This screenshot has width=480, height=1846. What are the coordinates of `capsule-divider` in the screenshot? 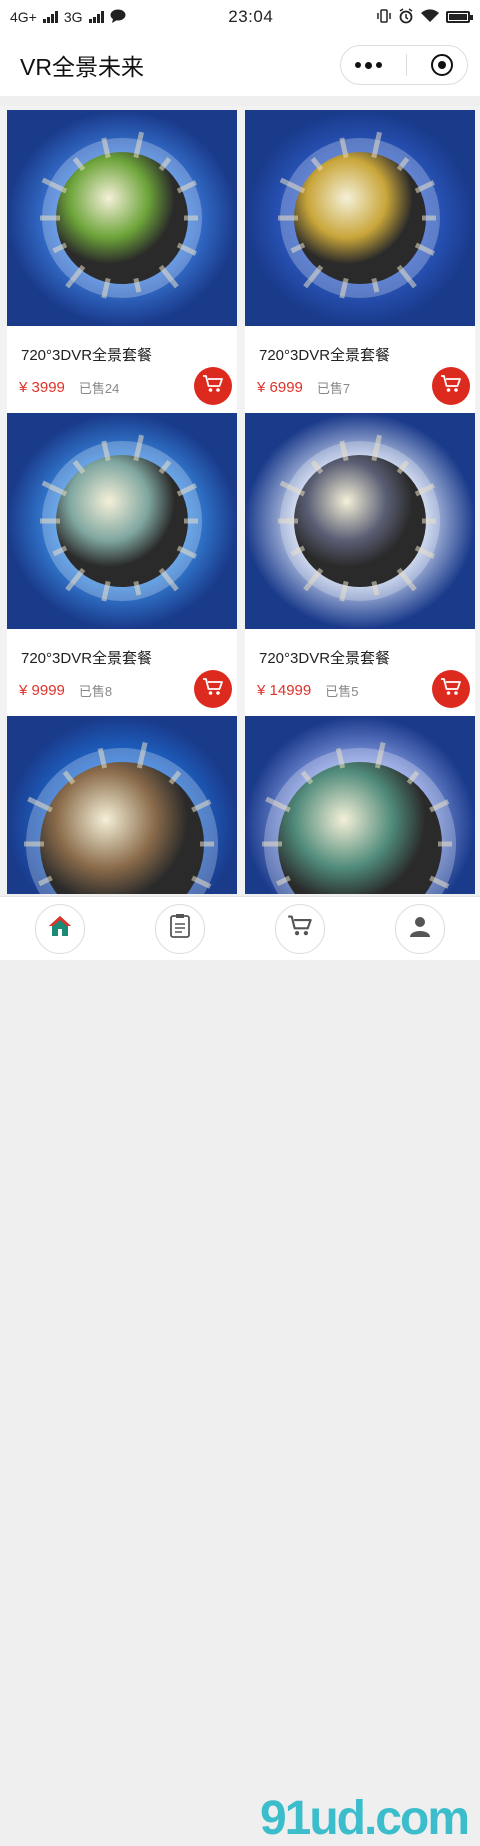 It's located at (406, 65).